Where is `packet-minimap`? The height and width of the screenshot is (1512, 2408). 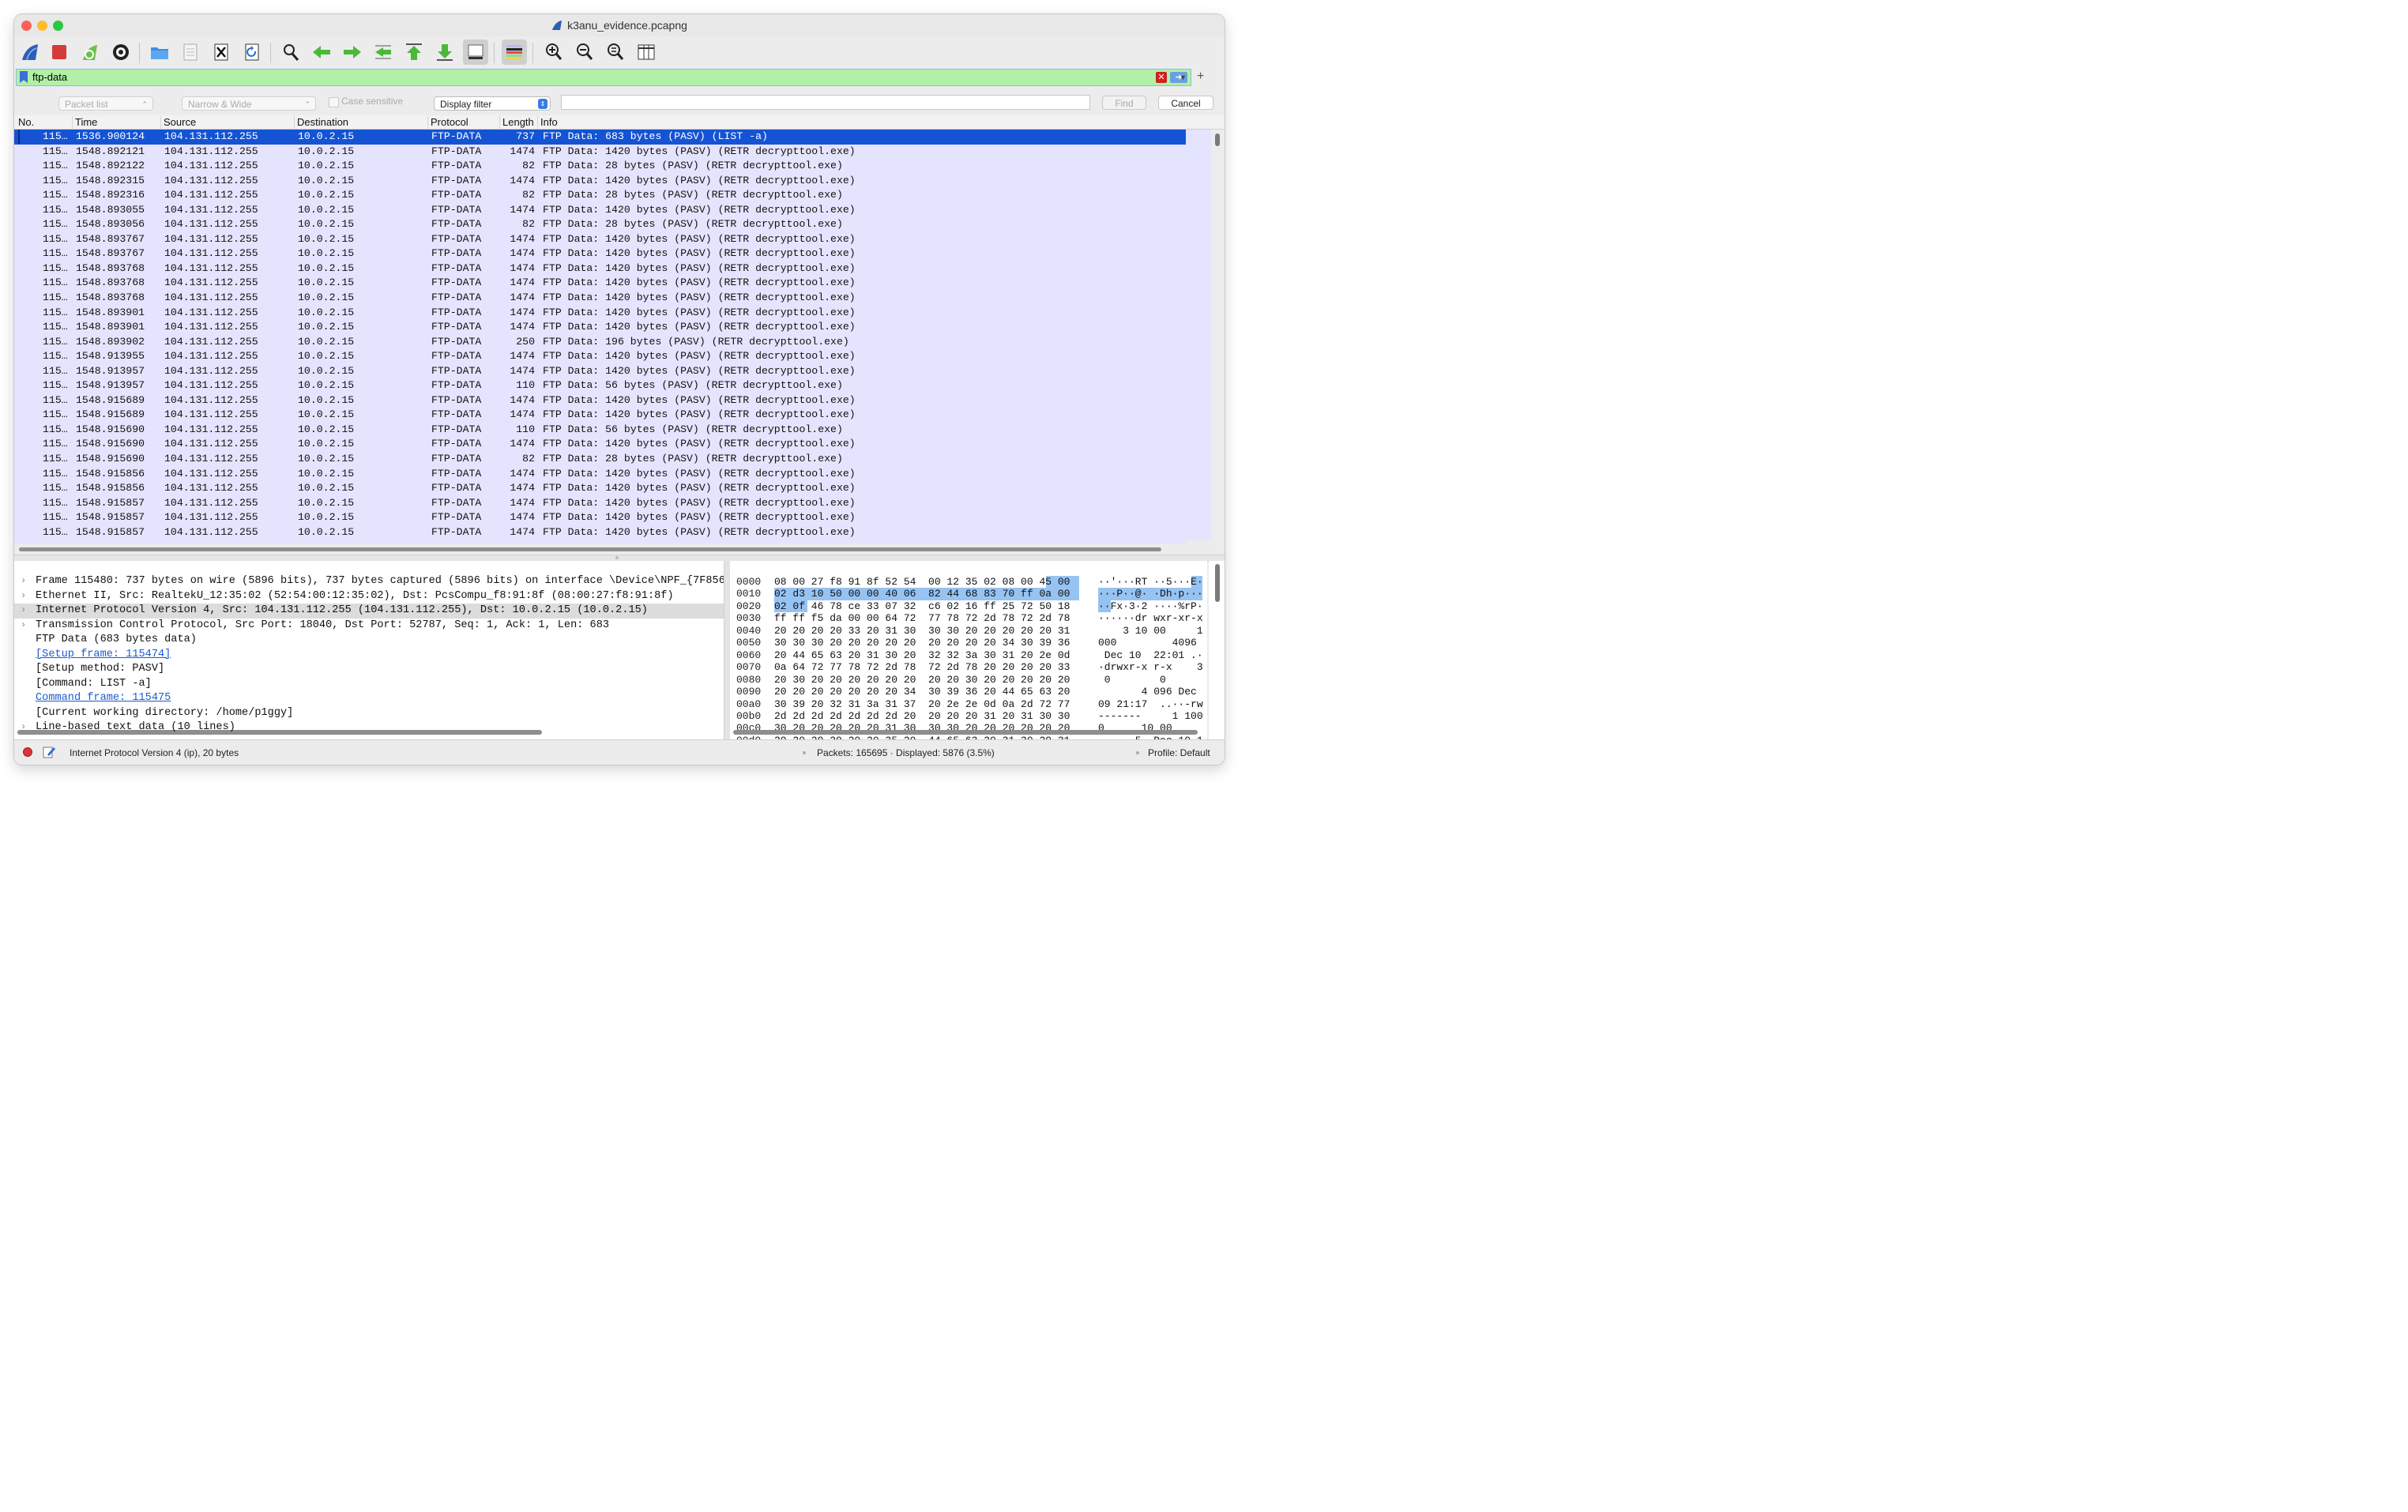 packet-minimap is located at coordinates (1198, 335).